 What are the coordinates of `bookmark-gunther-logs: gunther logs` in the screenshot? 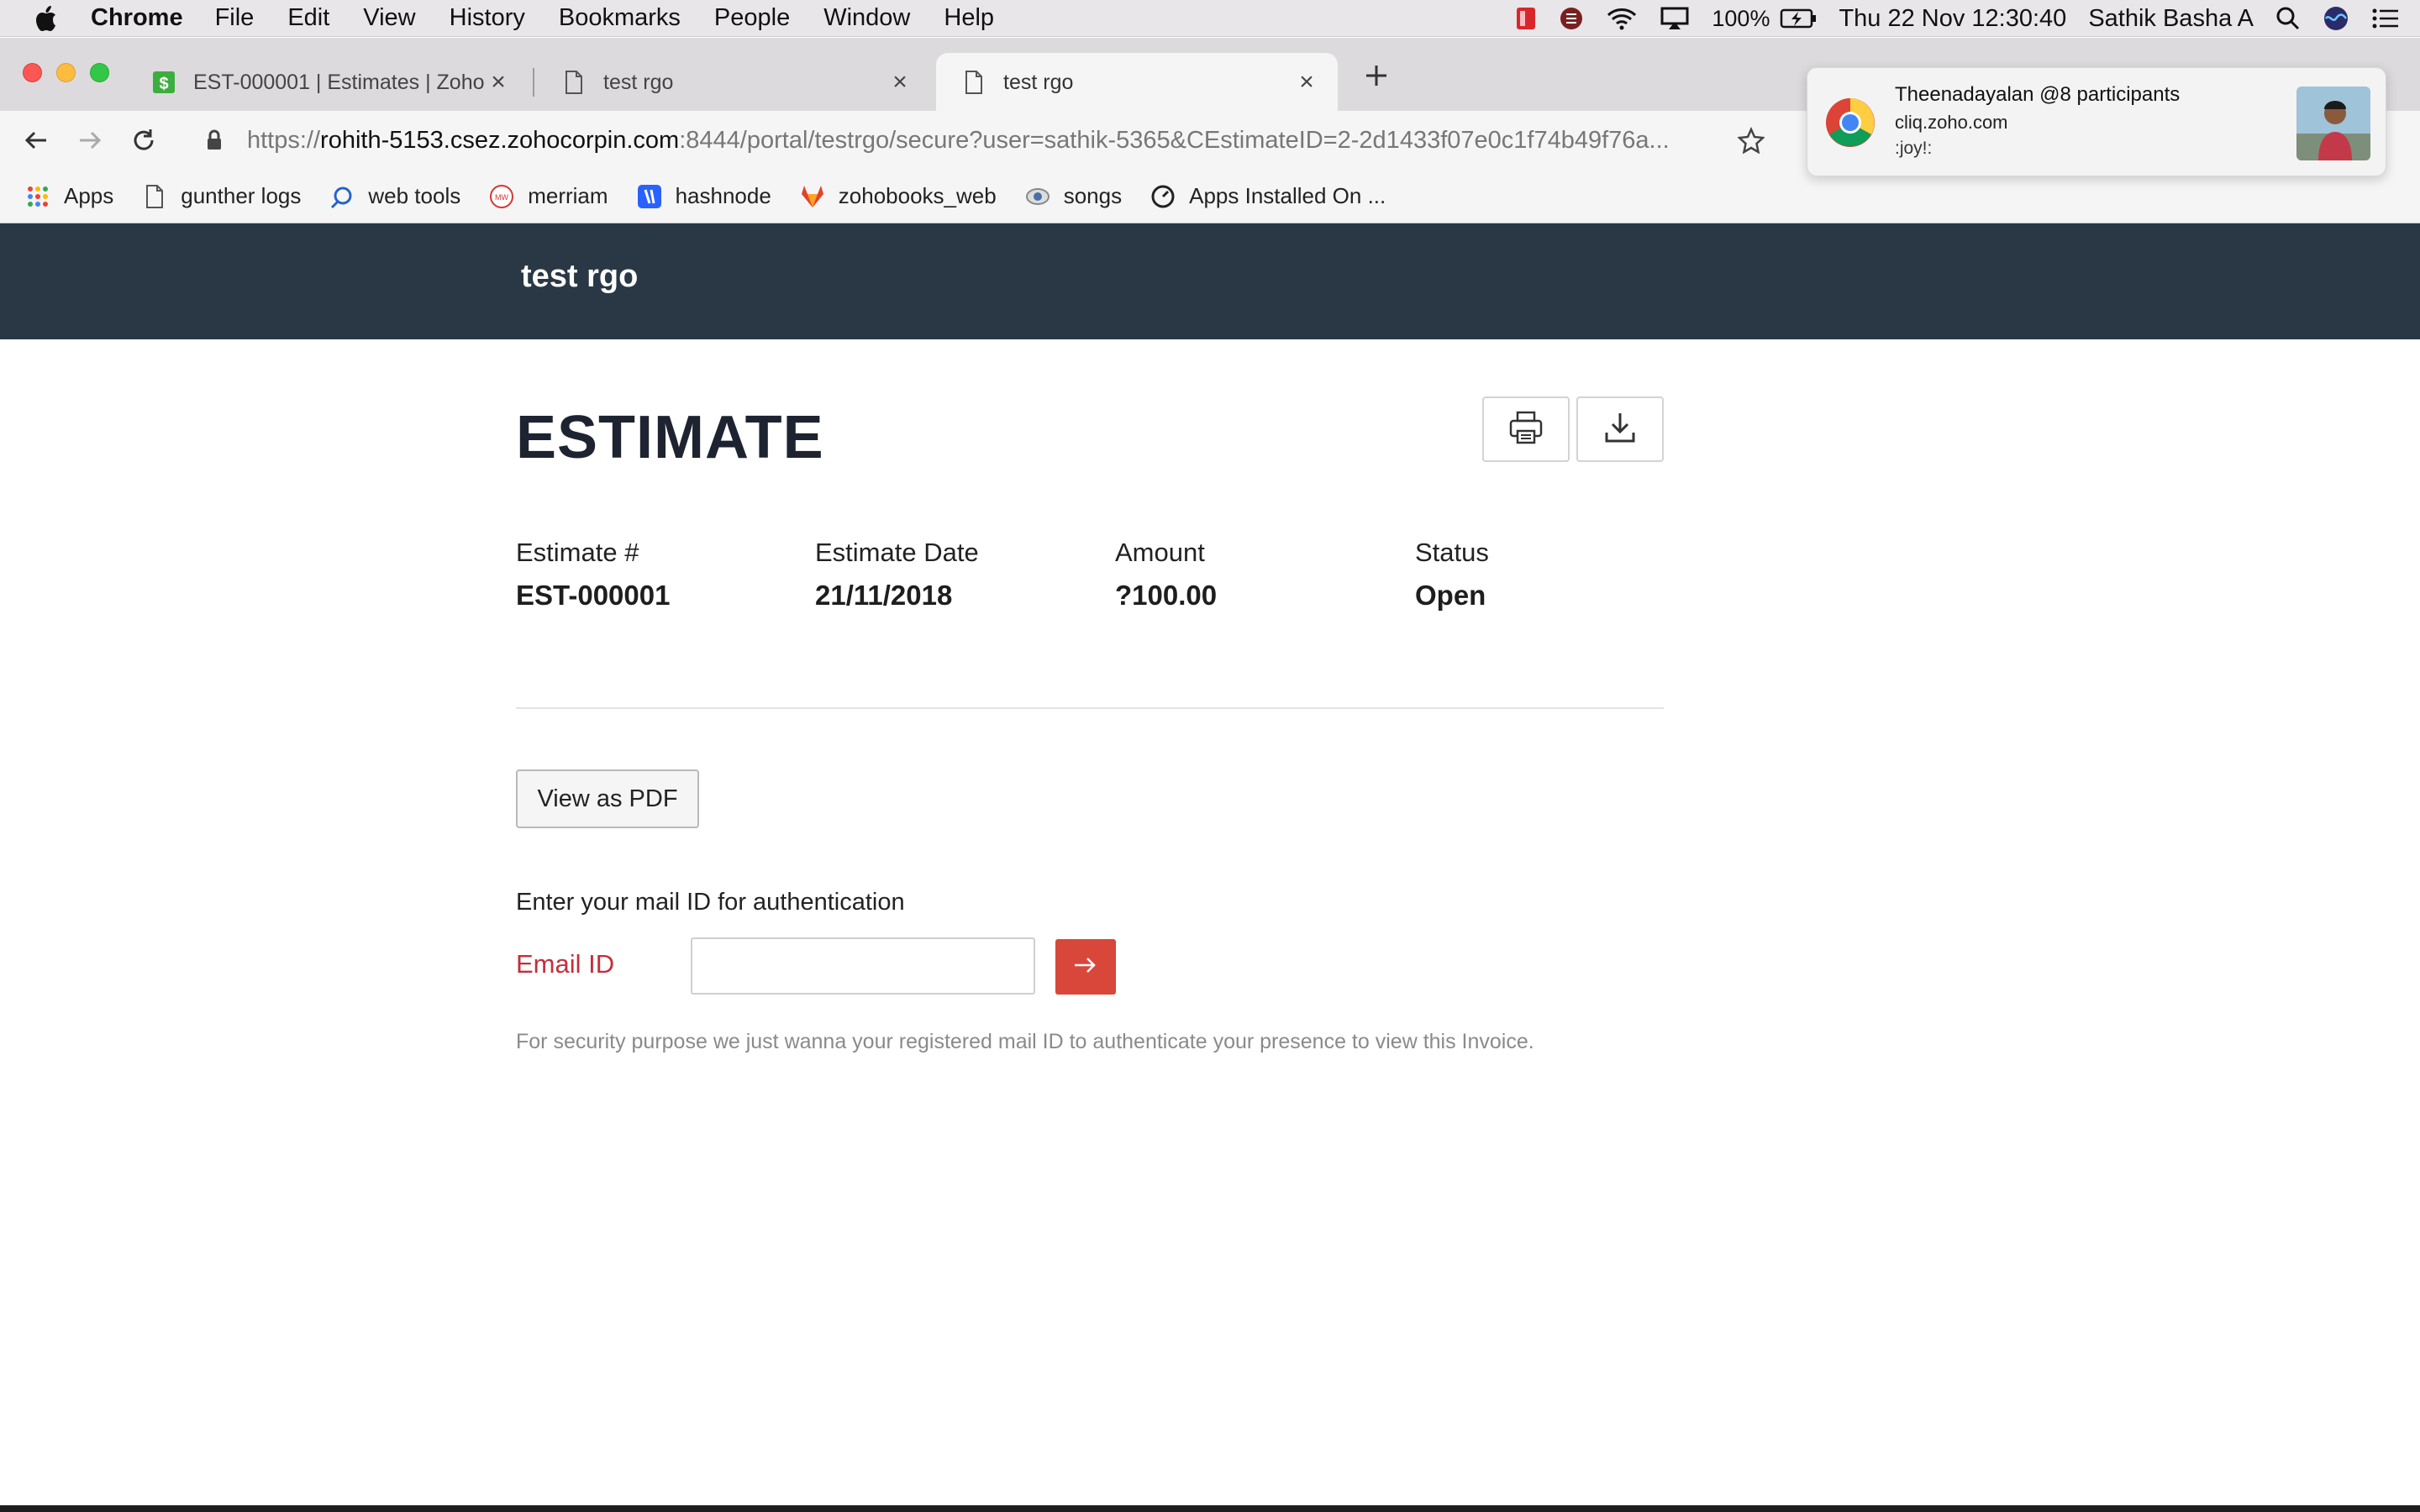 It's located at (221, 196).